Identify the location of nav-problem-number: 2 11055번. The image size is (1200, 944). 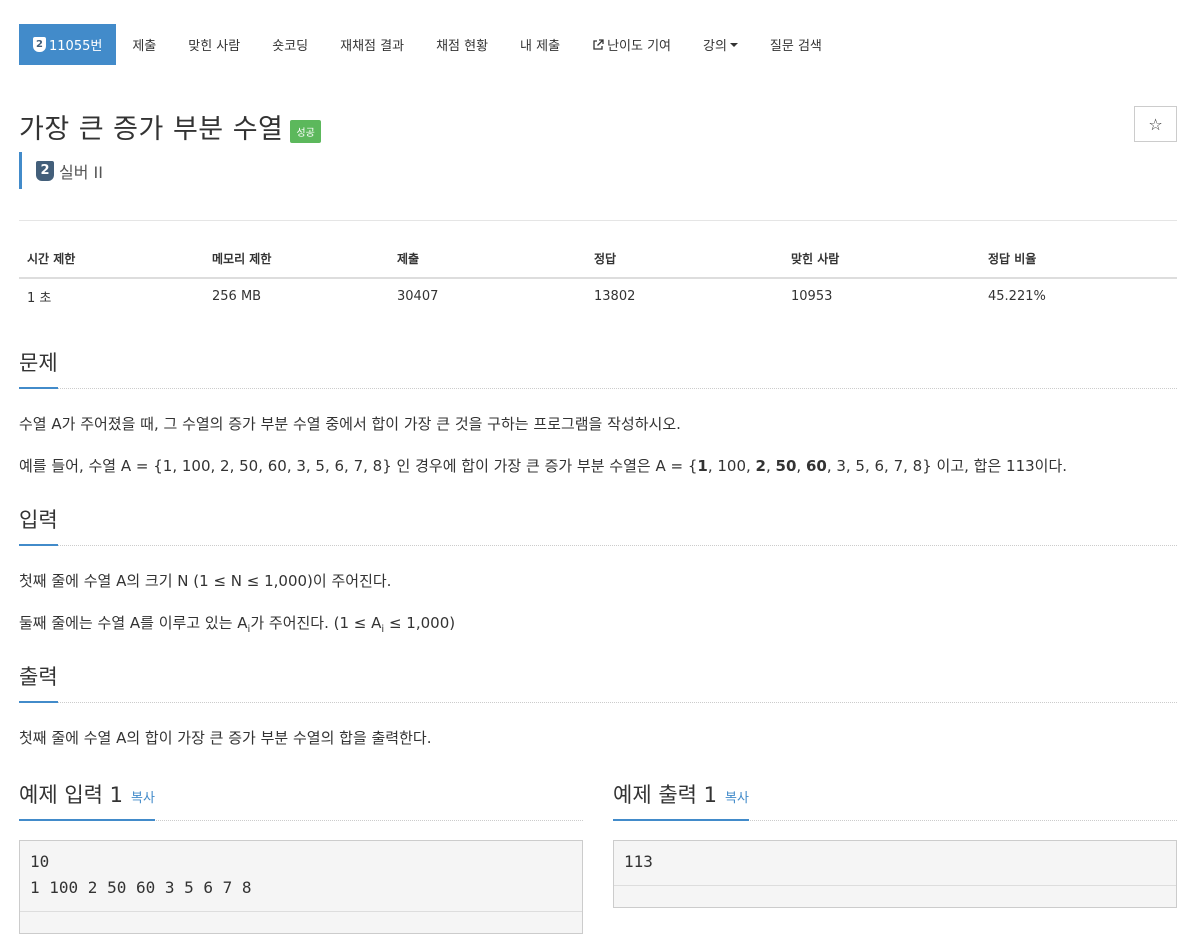
(68, 44).